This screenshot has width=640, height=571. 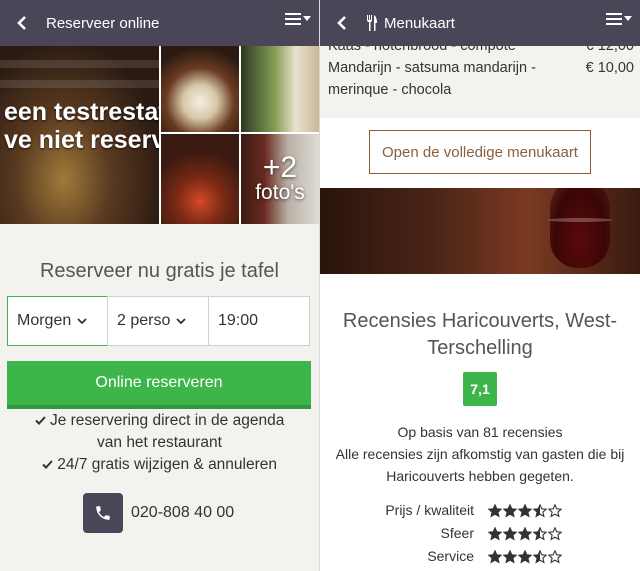 I want to click on rating-row: Prijs / kwaliteit, so click(x=480, y=511).